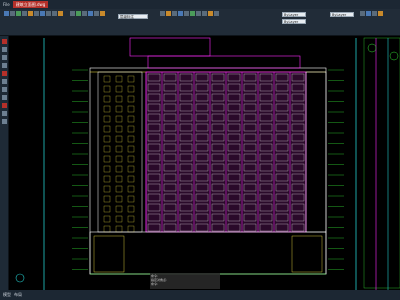 Image resolution: width=400 pixels, height=300 pixels. What do you see at coordinates (170, 47) in the screenshot?
I see `roof-structure` at bounding box center [170, 47].